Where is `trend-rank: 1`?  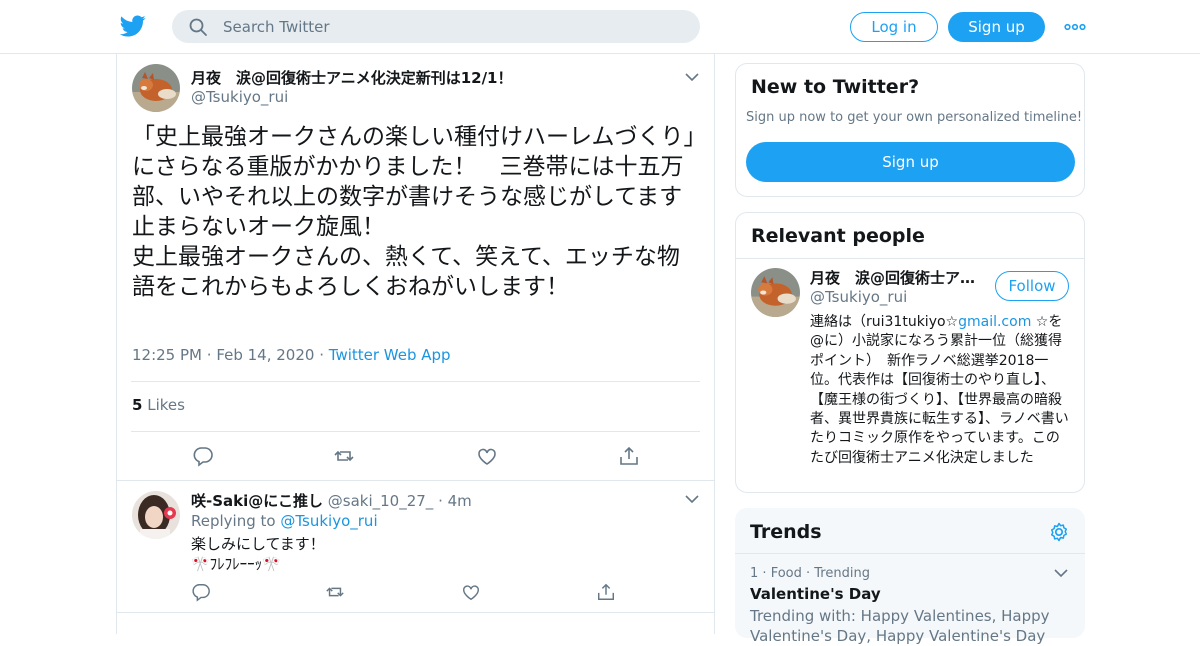
trend-rank: 1 is located at coordinates (754, 573).